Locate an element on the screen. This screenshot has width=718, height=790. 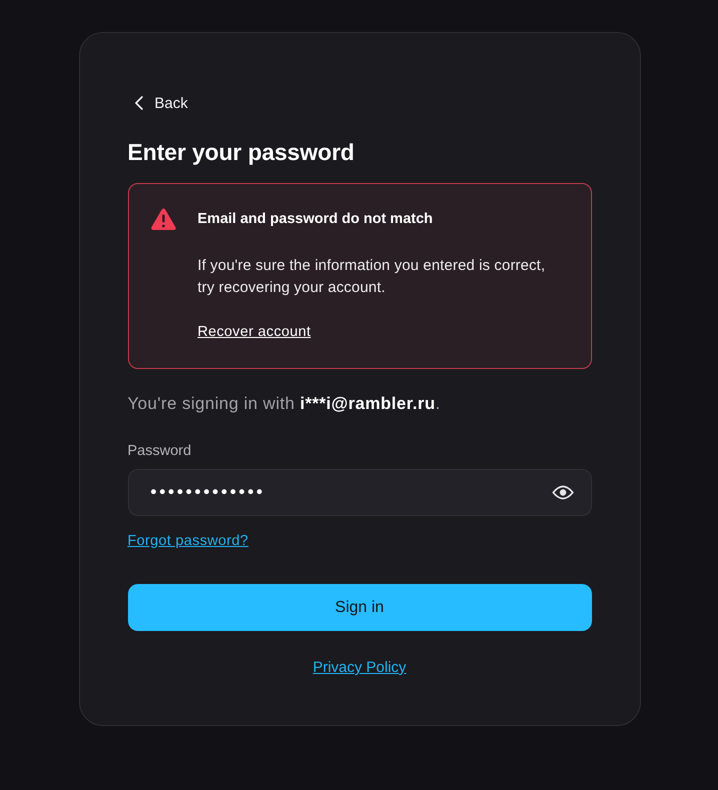
eye-icon is located at coordinates (563, 492).